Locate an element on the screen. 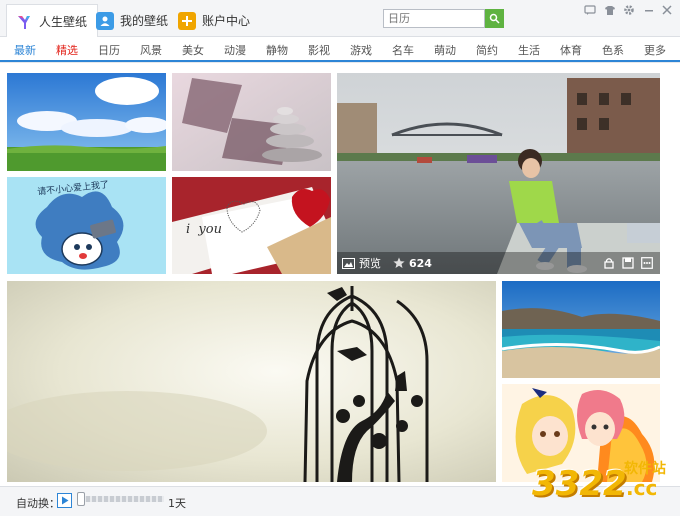 The height and width of the screenshot is (516, 680). site-watermark-logo: 3322 .cc 软件站 is located at coordinates (602, 483).